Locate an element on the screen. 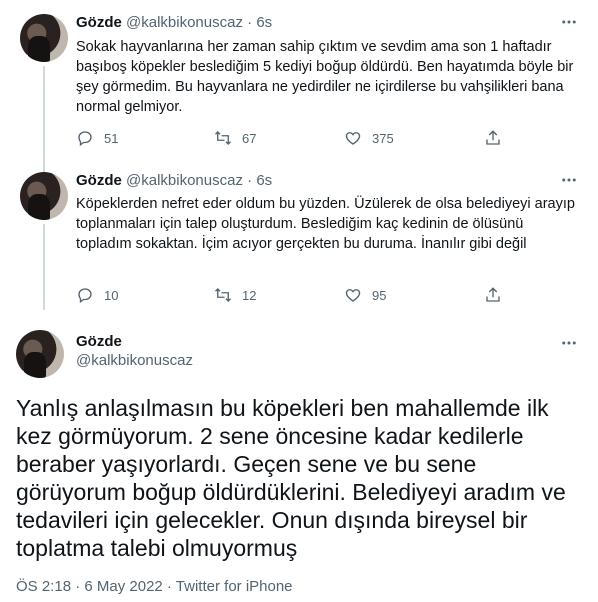 This screenshot has height=602, width=598. reply-button: 10 is located at coordinates (97, 295).